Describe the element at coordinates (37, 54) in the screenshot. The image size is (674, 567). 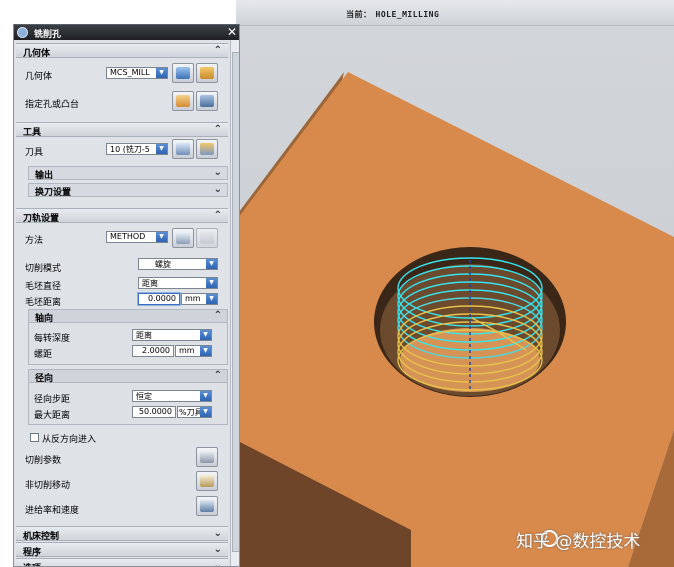
I see `section-geometry-label: 几何体` at that location.